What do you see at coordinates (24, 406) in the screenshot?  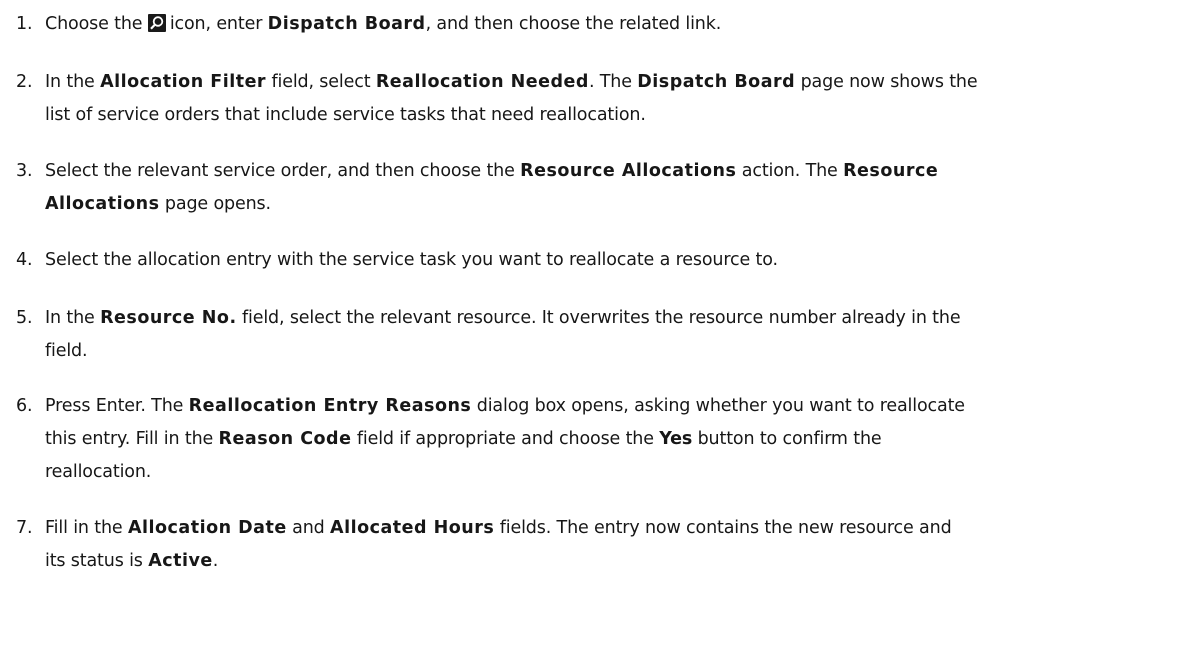 I see `step-number: 6.` at bounding box center [24, 406].